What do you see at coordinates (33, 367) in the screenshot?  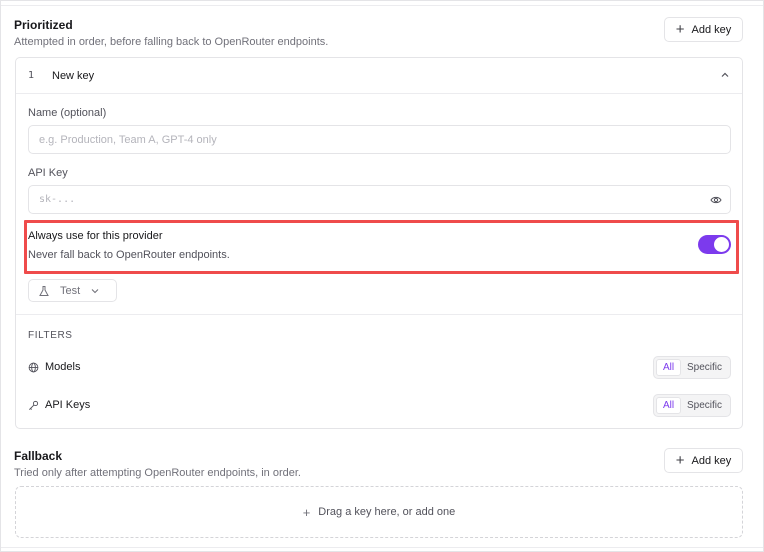 I see `globe-icon` at bounding box center [33, 367].